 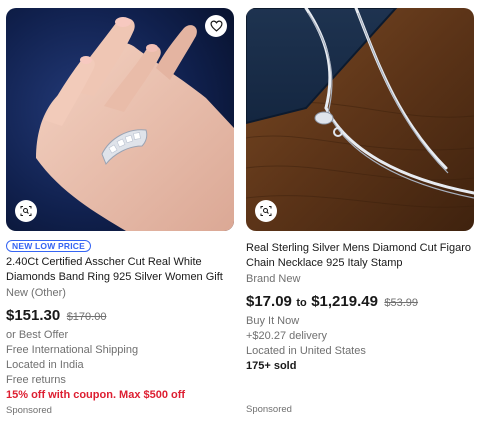 I want to click on original-price: $53.99, so click(x=401, y=303).